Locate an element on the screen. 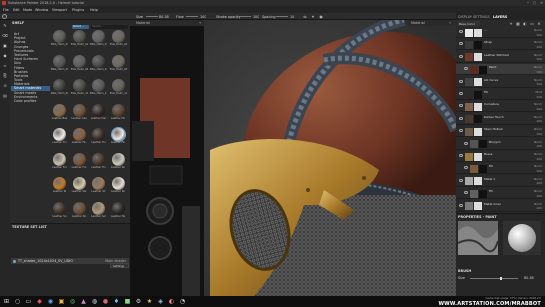 Image resolution: width=545 pixels, height=307 pixels. shelf-item: Leather Tw is located at coordinates (118, 209).